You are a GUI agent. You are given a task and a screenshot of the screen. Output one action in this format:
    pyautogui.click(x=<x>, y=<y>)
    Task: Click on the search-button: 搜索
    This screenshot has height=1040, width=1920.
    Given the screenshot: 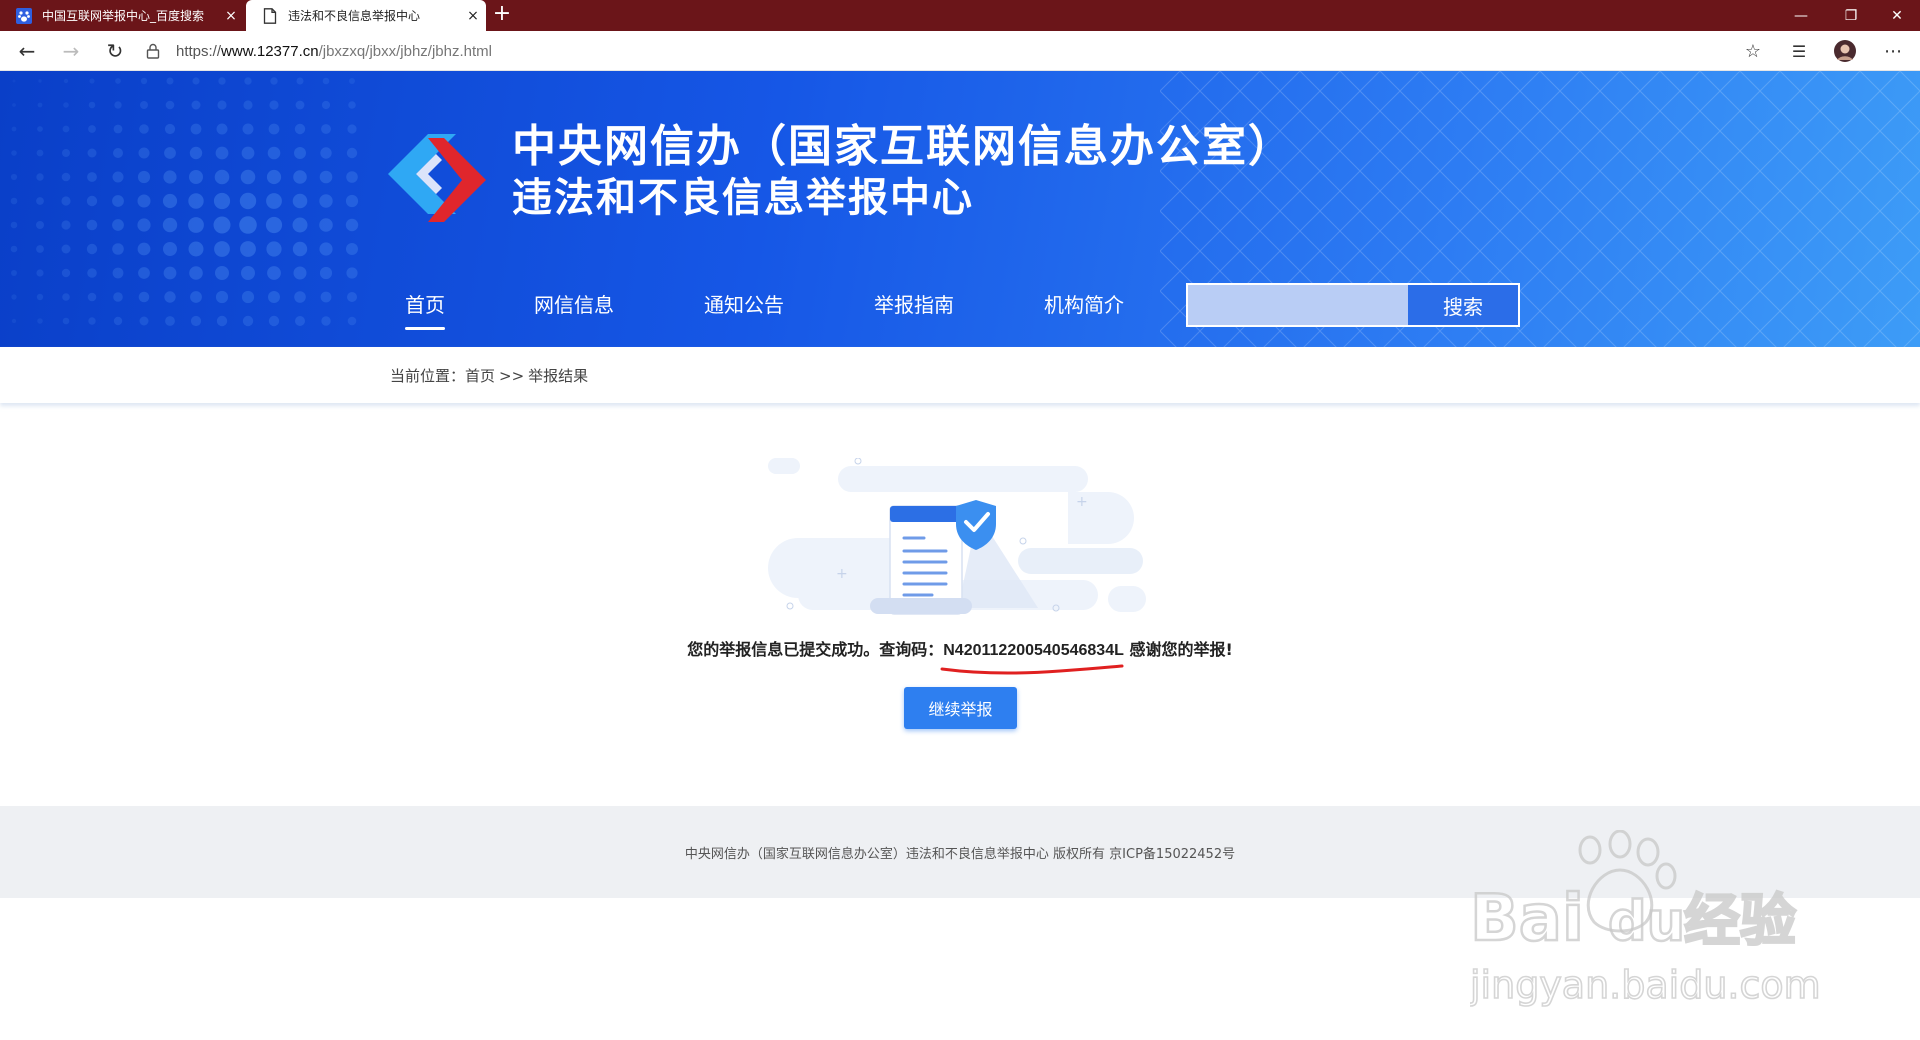 What is the action you would take?
    pyautogui.click(x=1463, y=305)
    